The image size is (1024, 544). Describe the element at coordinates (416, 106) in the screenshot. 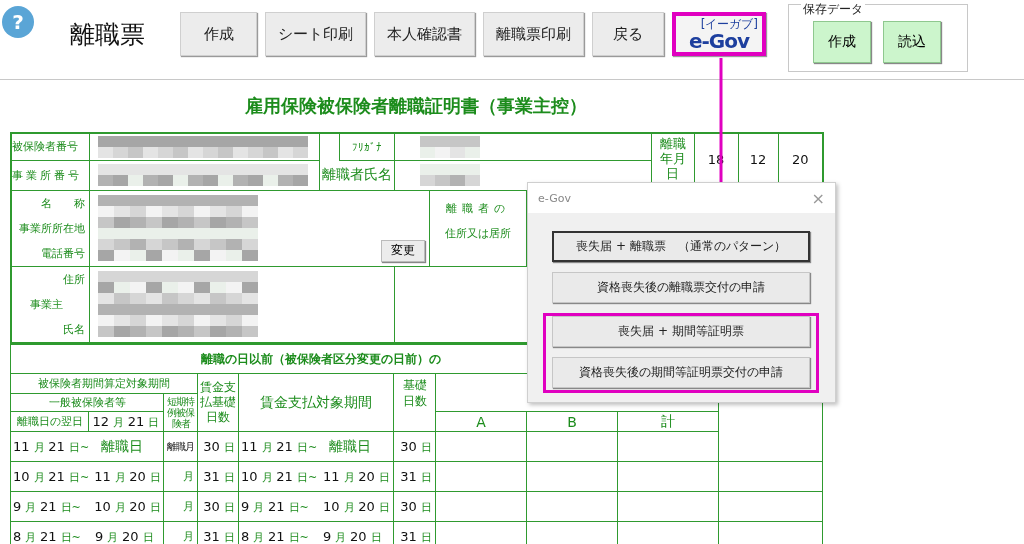

I see `form-title: 雇用保険被保険者離職証明書（事業主控）` at that location.